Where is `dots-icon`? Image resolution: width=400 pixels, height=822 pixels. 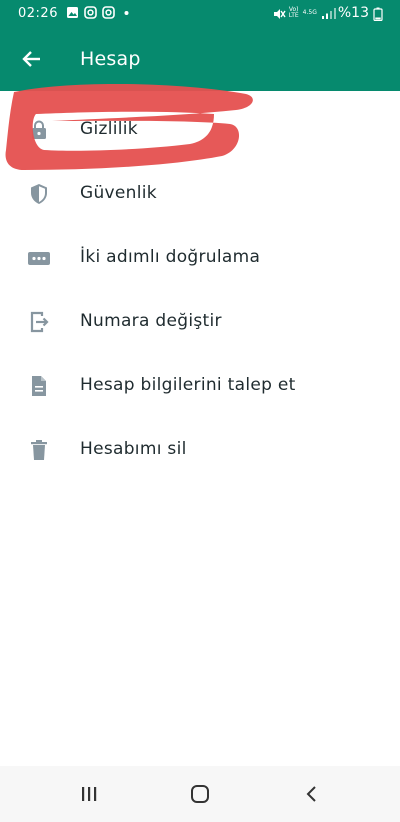
dots-icon is located at coordinates (39, 258).